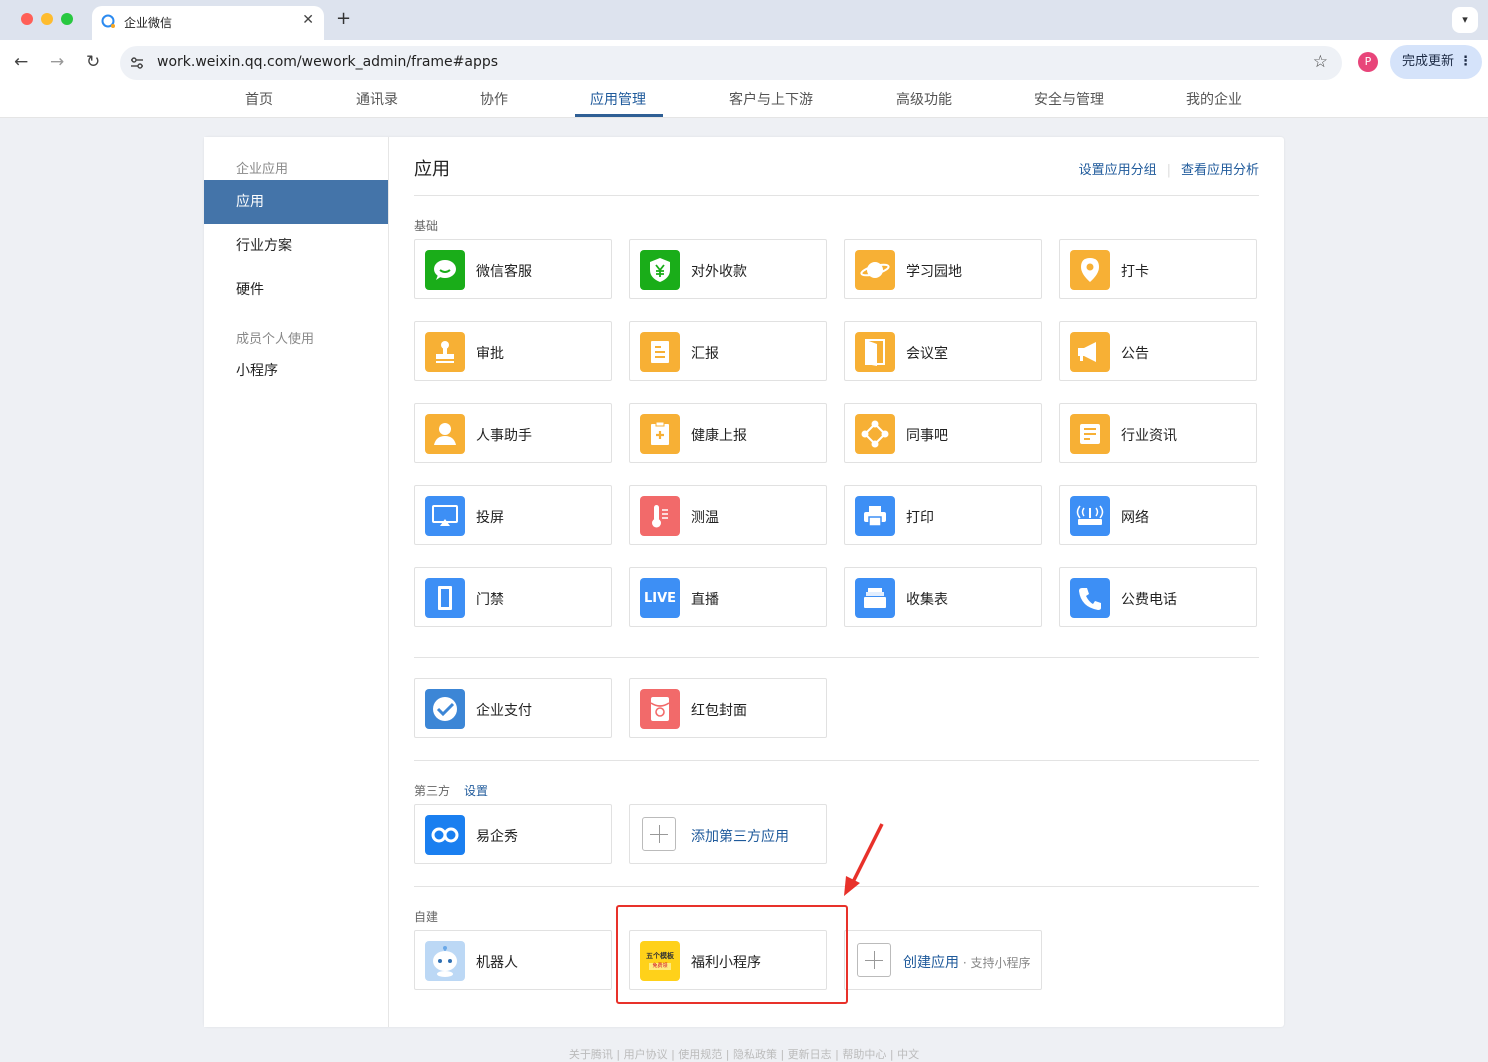 This screenshot has height=1062, width=1488. I want to click on live-icon: LIVE, so click(660, 598).